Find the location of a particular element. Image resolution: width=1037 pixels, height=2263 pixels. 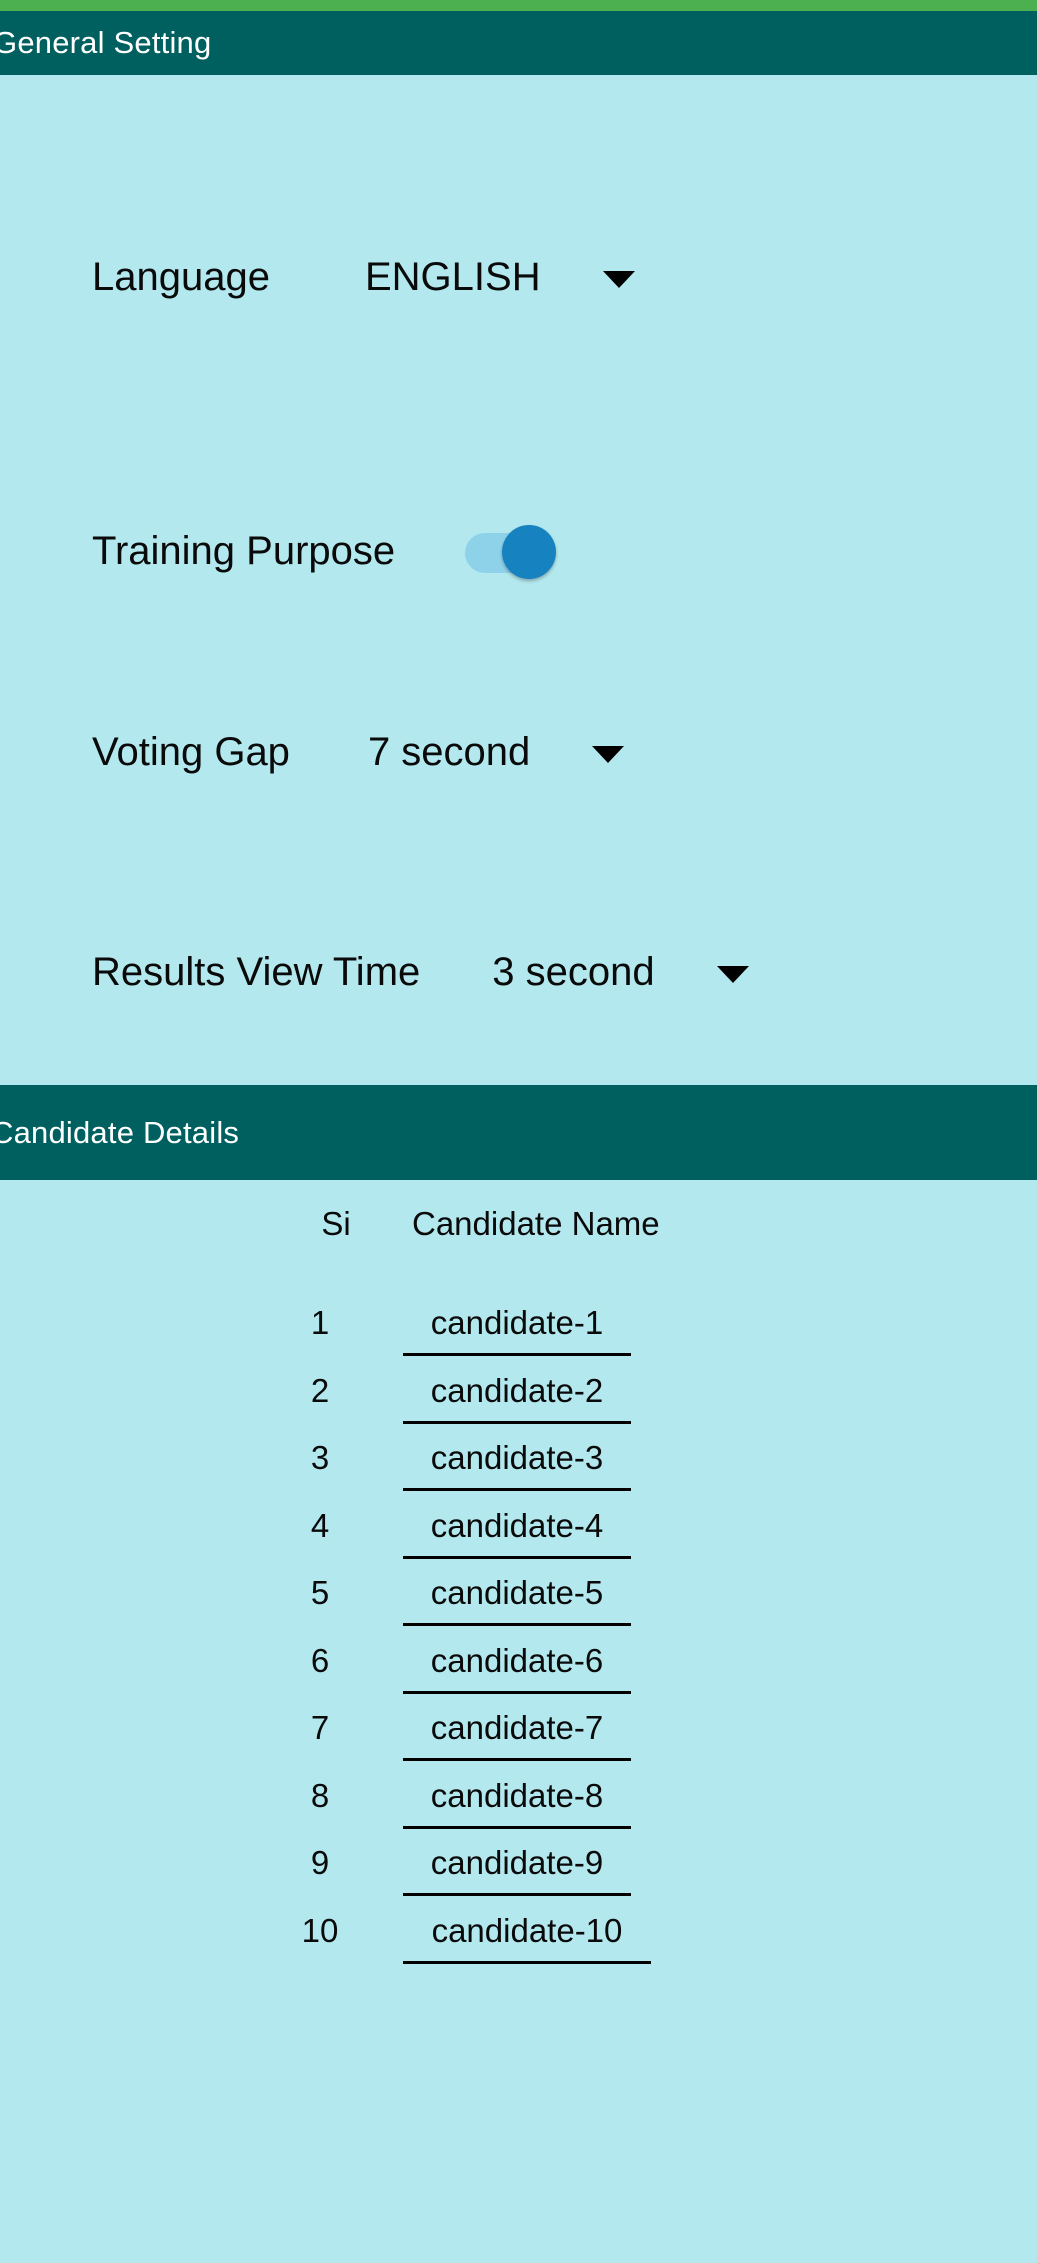

candidate-name-input: candidate-9 is located at coordinates (517, 1868).